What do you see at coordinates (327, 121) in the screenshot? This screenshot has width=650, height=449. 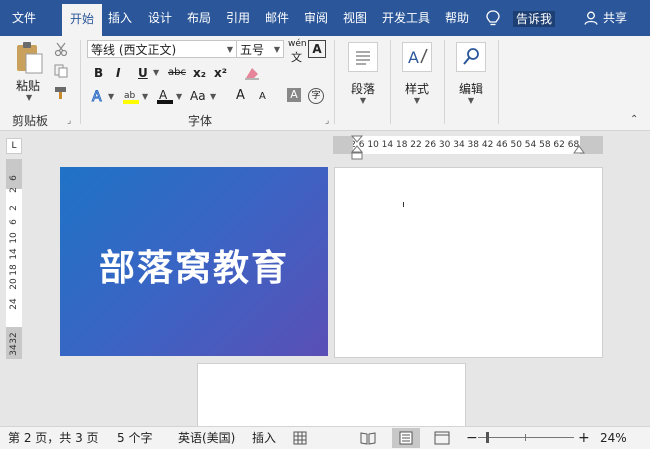 I see `font-launcher: ⌟` at bounding box center [327, 121].